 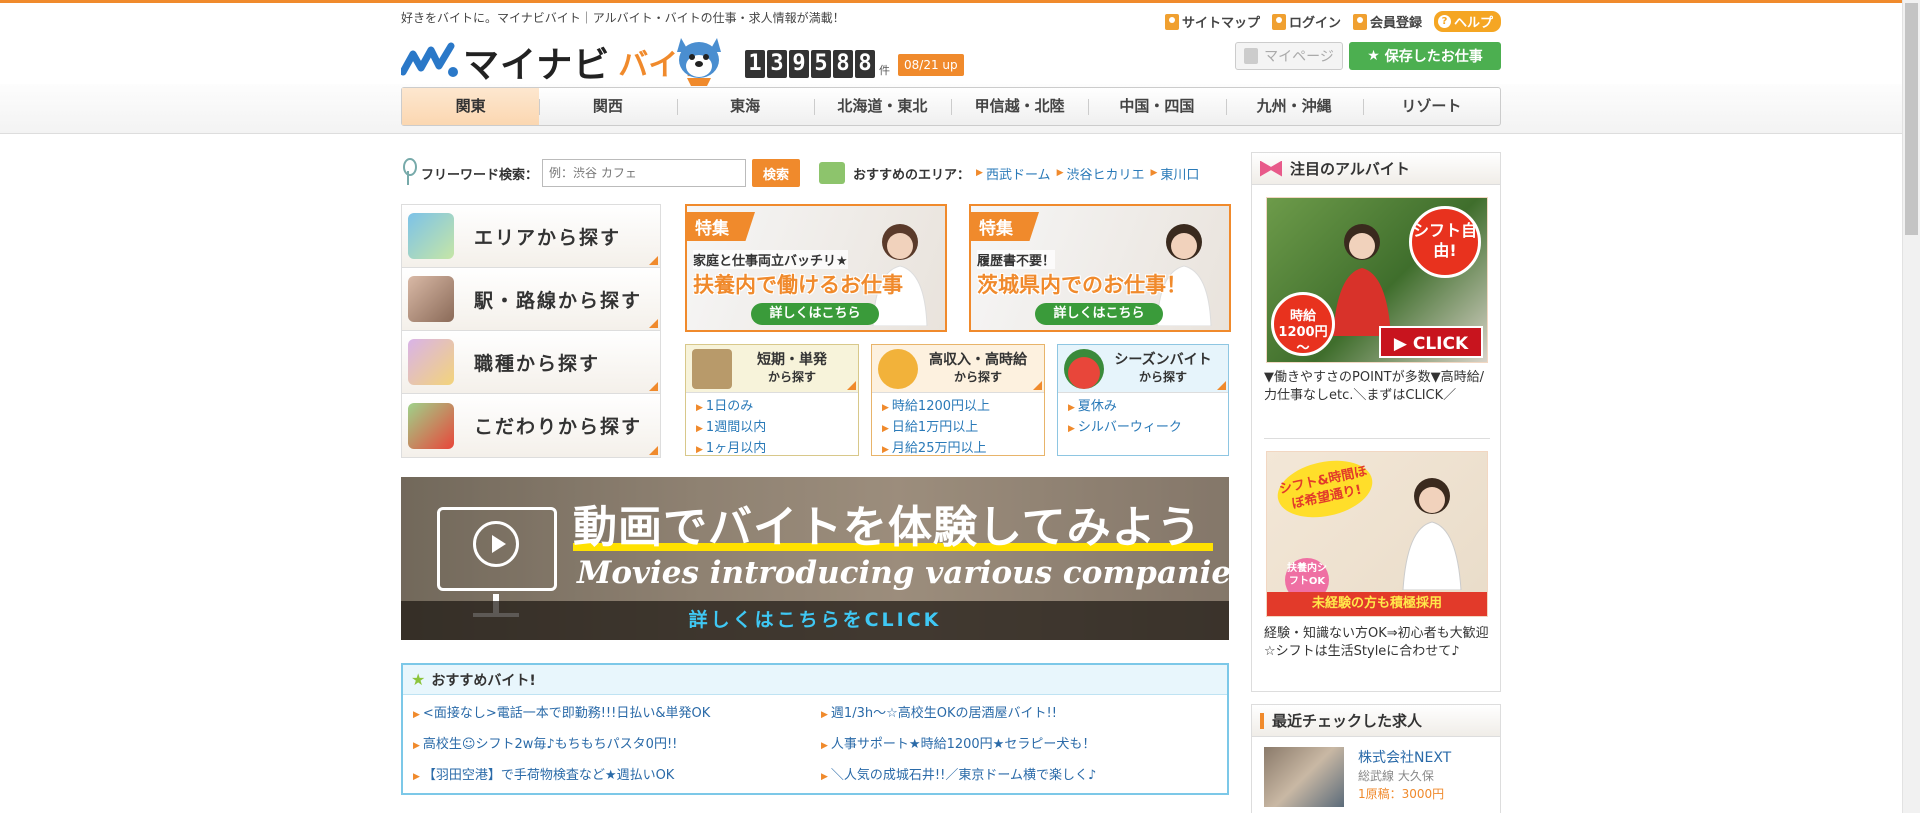 I want to click on area-link: 西武ドーム, so click(x=1018, y=173).